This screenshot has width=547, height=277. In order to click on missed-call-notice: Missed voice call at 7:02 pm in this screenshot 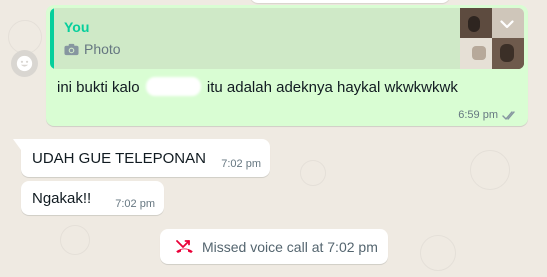, I will do `click(274, 246)`.